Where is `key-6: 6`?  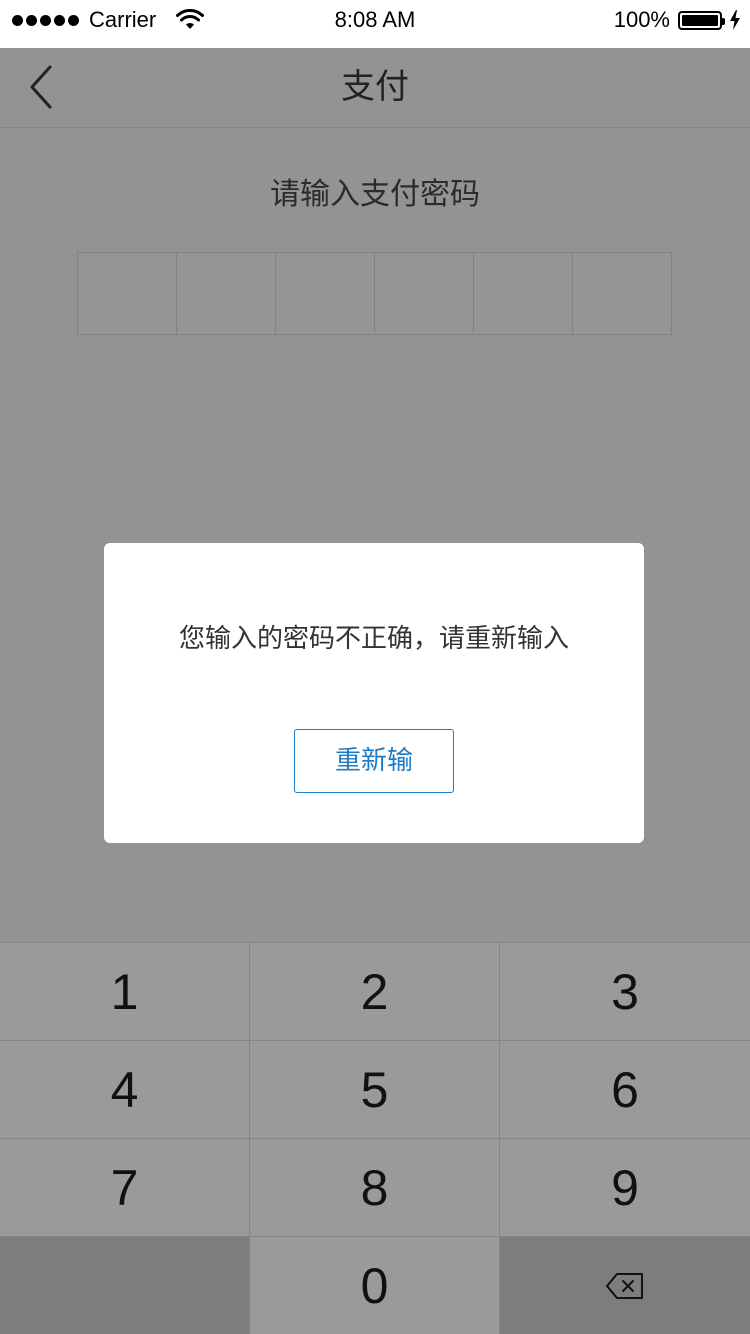 key-6: 6 is located at coordinates (625, 1089).